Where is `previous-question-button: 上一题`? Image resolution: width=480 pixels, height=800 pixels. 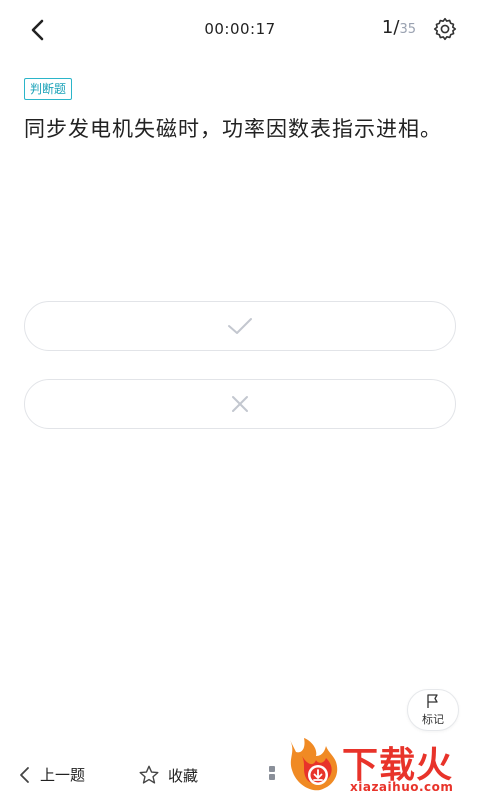
previous-question-button: 上一题 is located at coordinates (51, 774).